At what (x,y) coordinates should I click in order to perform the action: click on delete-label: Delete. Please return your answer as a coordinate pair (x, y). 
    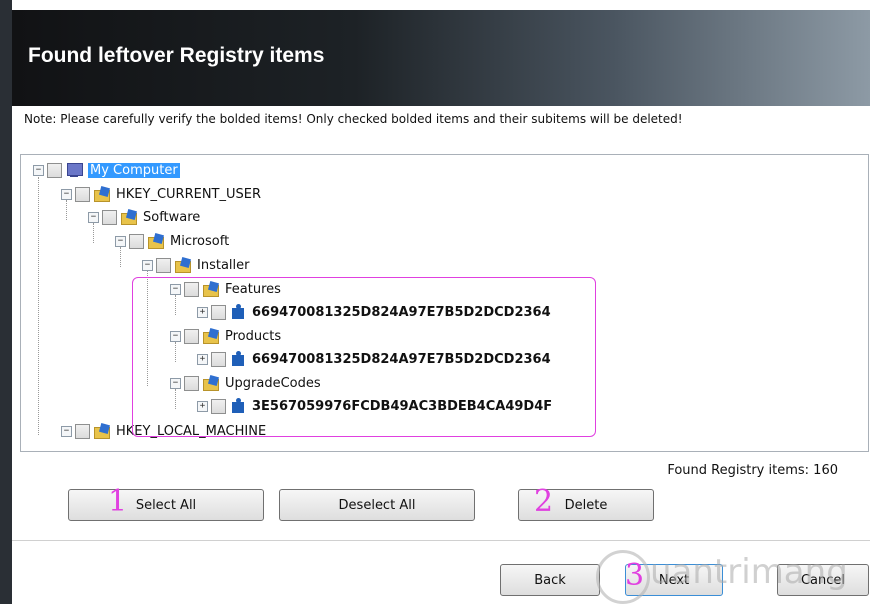
    Looking at the image, I should click on (586, 505).